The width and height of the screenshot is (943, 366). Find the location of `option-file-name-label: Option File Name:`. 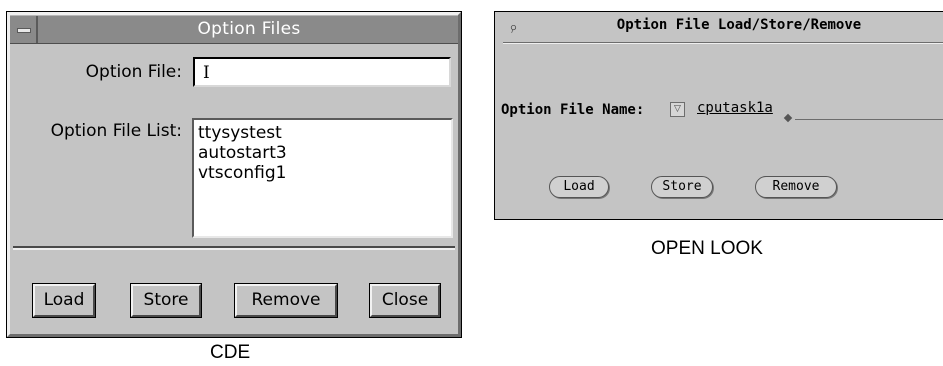

option-file-name-label: Option File Name: is located at coordinates (573, 110).